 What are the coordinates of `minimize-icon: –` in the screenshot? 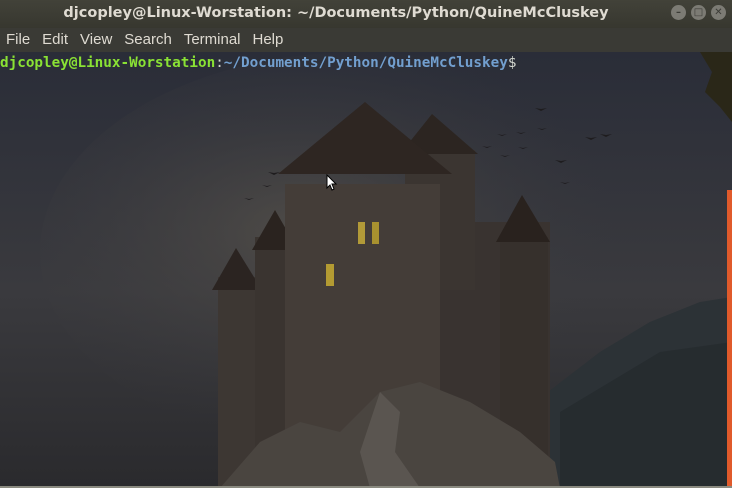 It's located at (678, 12).